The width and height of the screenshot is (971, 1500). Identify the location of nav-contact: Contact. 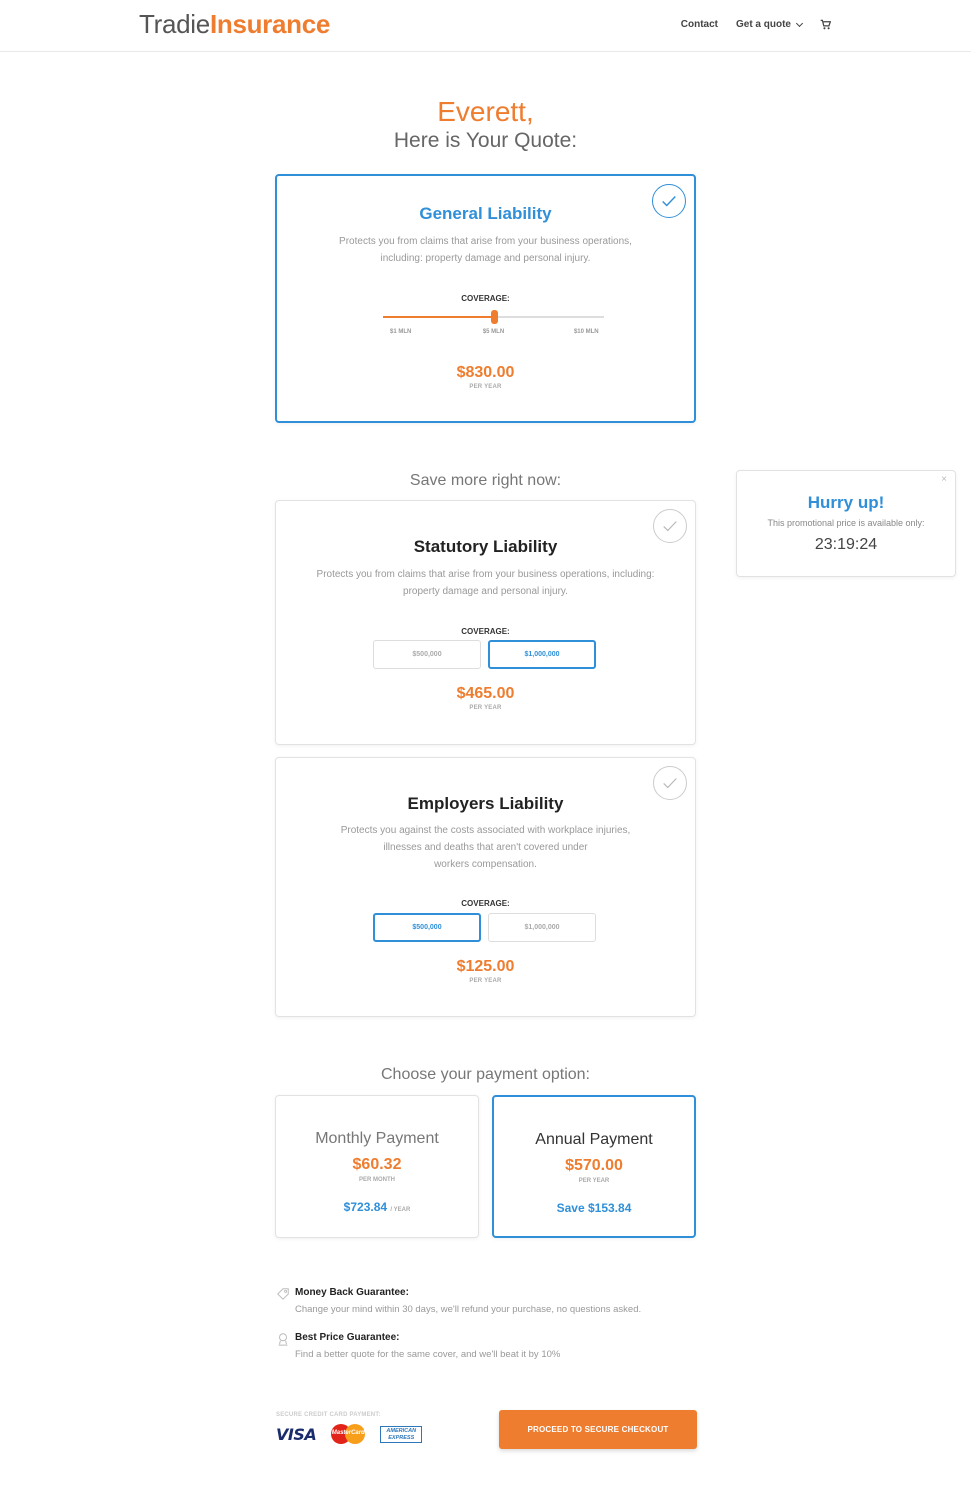
(699, 24).